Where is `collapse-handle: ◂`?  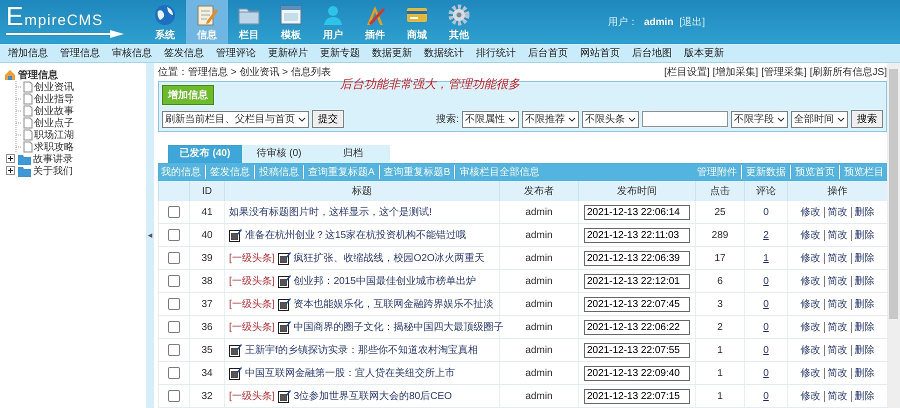 collapse-handle: ◂ is located at coordinates (150, 235).